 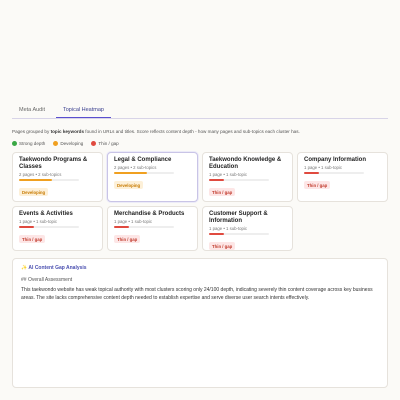 What do you see at coordinates (143, 160) in the screenshot?
I see `cluster-title: Legal & Compliance` at bounding box center [143, 160].